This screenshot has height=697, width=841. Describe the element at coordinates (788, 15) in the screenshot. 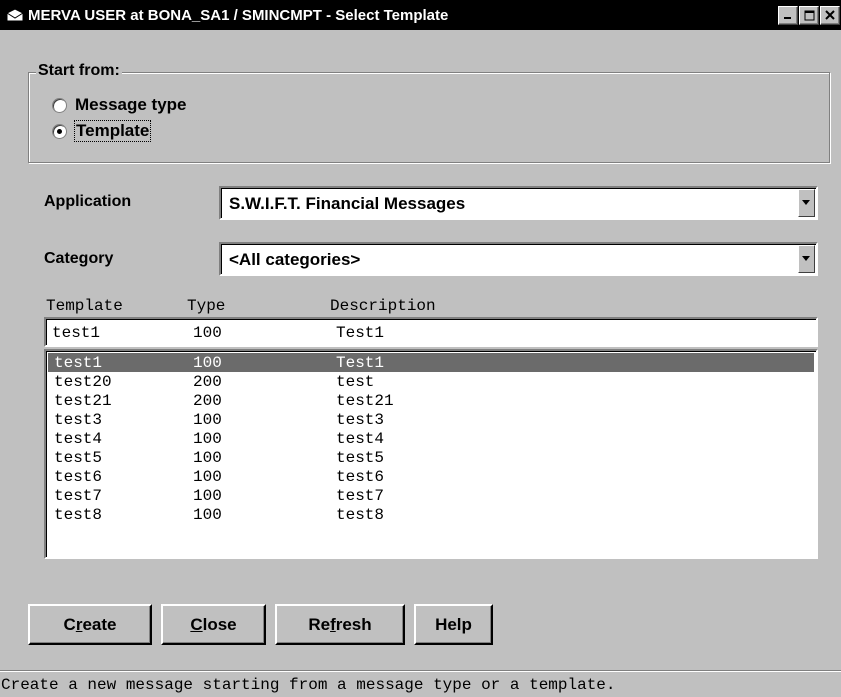

I see `minimize-button` at that location.